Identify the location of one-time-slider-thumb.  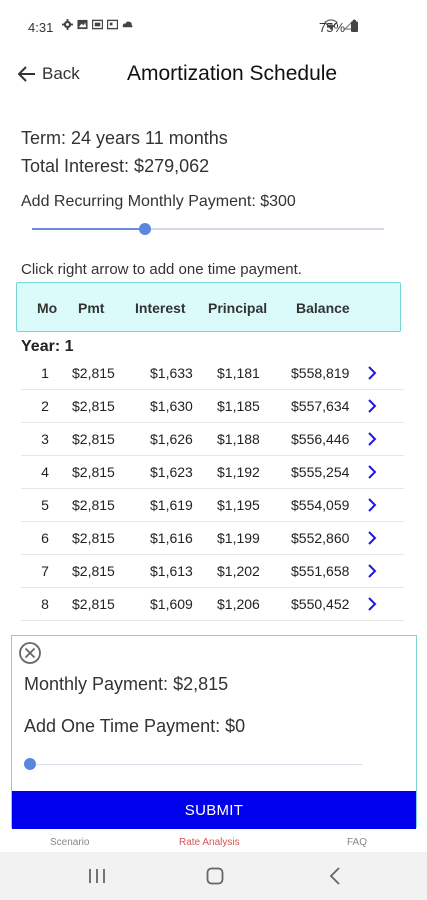
(30, 764).